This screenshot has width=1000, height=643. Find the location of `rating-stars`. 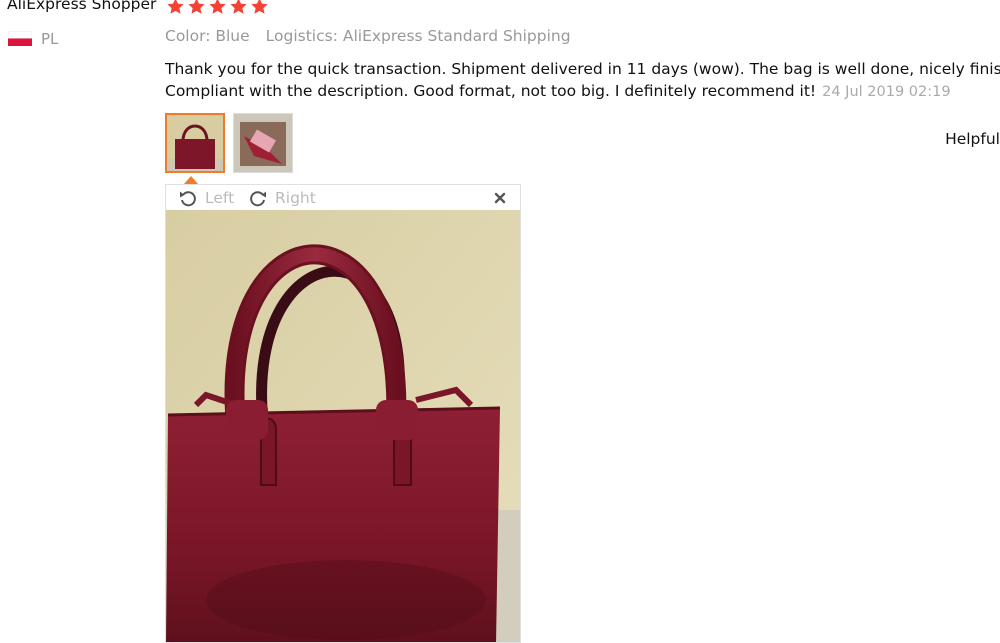

rating-stars is located at coordinates (217, 8).